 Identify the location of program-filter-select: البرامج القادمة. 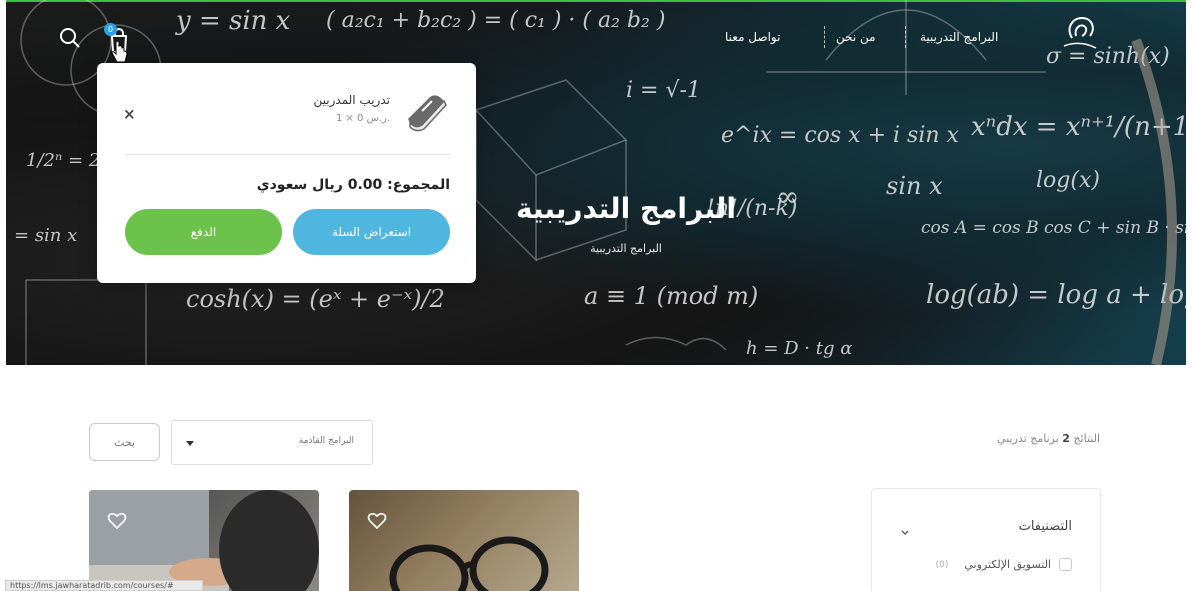
(272, 442).